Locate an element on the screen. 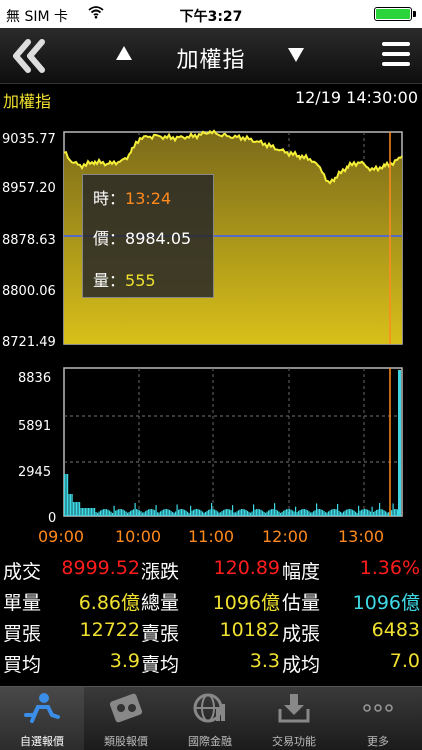 The width and height of the screenshot is (422, 750). previous-arrow-icon is located at coordinates (124, 53).